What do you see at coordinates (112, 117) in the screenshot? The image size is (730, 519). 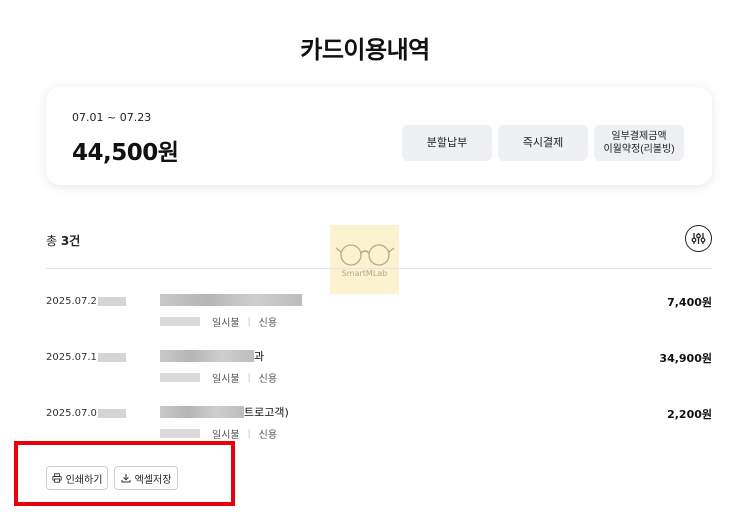 I see `period-range: 07.01 ~ 07.23` at bounding box center [112, 117].